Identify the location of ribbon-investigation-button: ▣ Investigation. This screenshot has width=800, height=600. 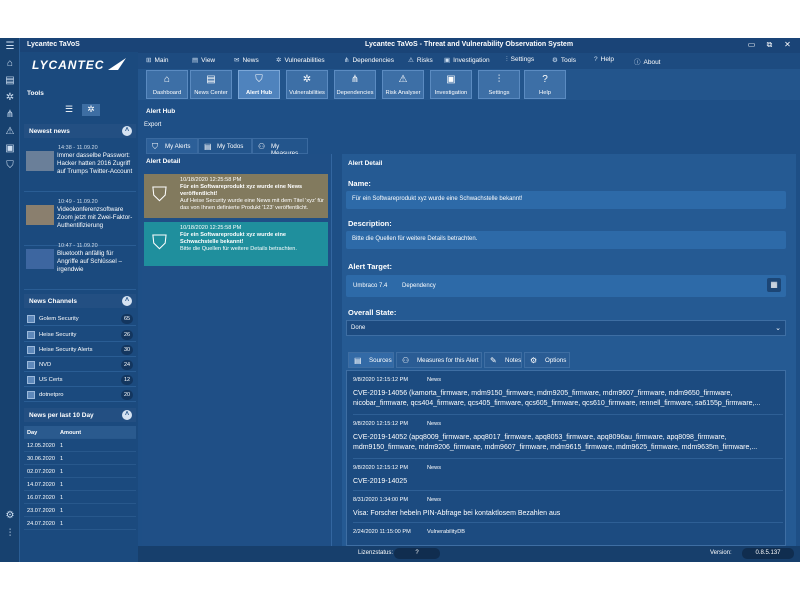
(451, 84).